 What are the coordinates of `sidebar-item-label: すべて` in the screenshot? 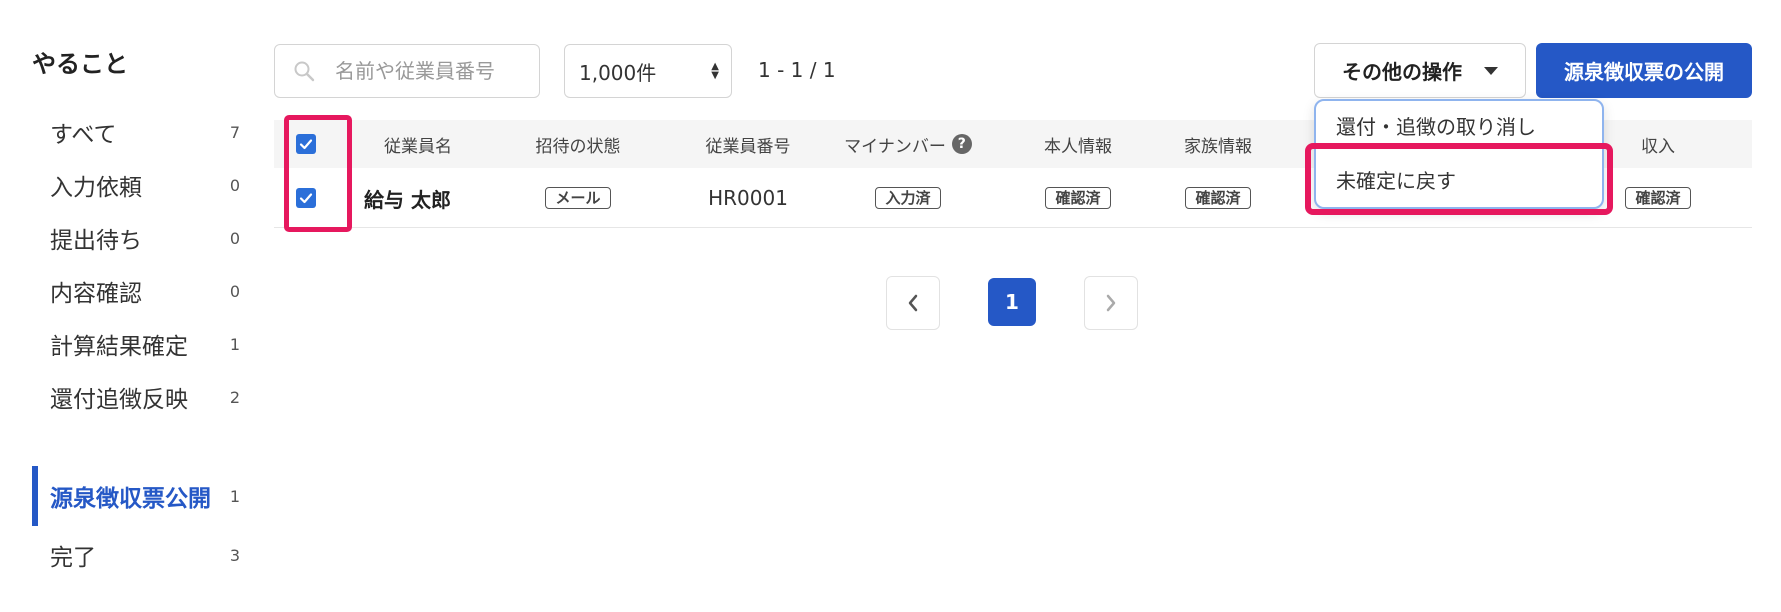 It's located at (83, 135).